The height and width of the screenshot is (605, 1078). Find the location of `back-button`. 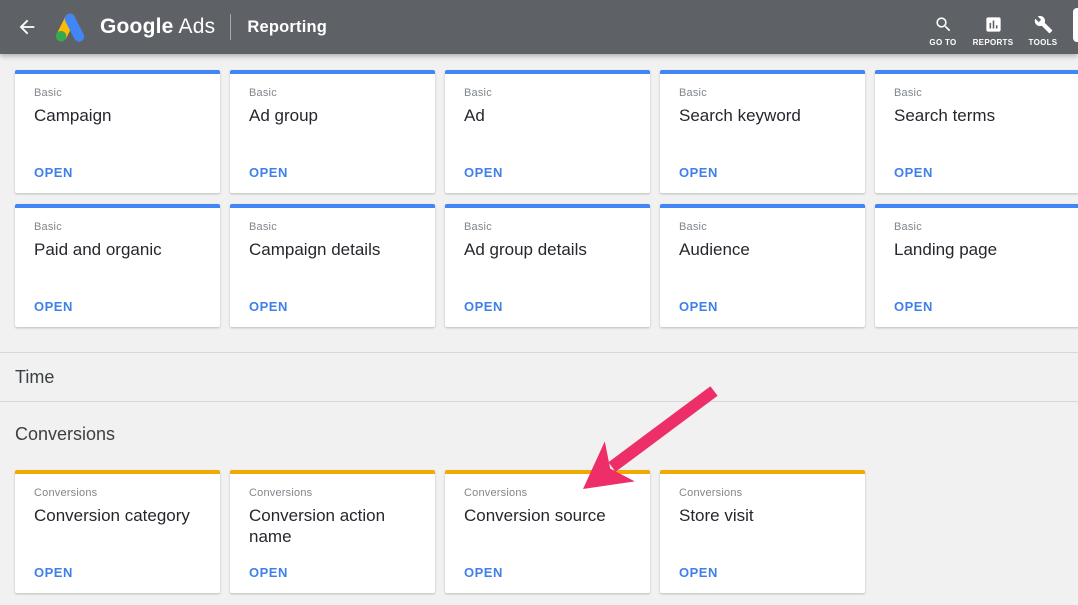

back-button is located at coordinates (27, 27).